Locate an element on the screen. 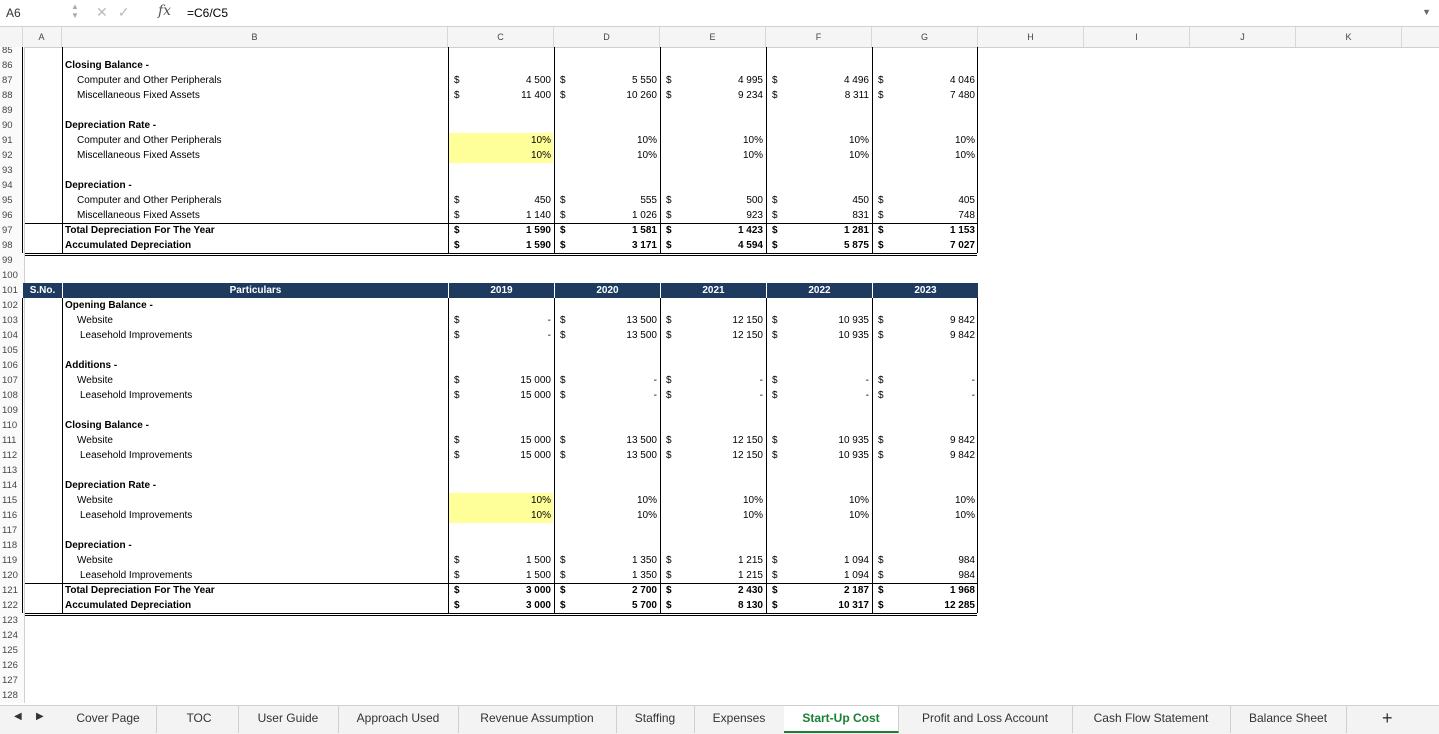  sheet-tab-revenue-assumption: Revenue Assumption is located at coordinates (537, 719).